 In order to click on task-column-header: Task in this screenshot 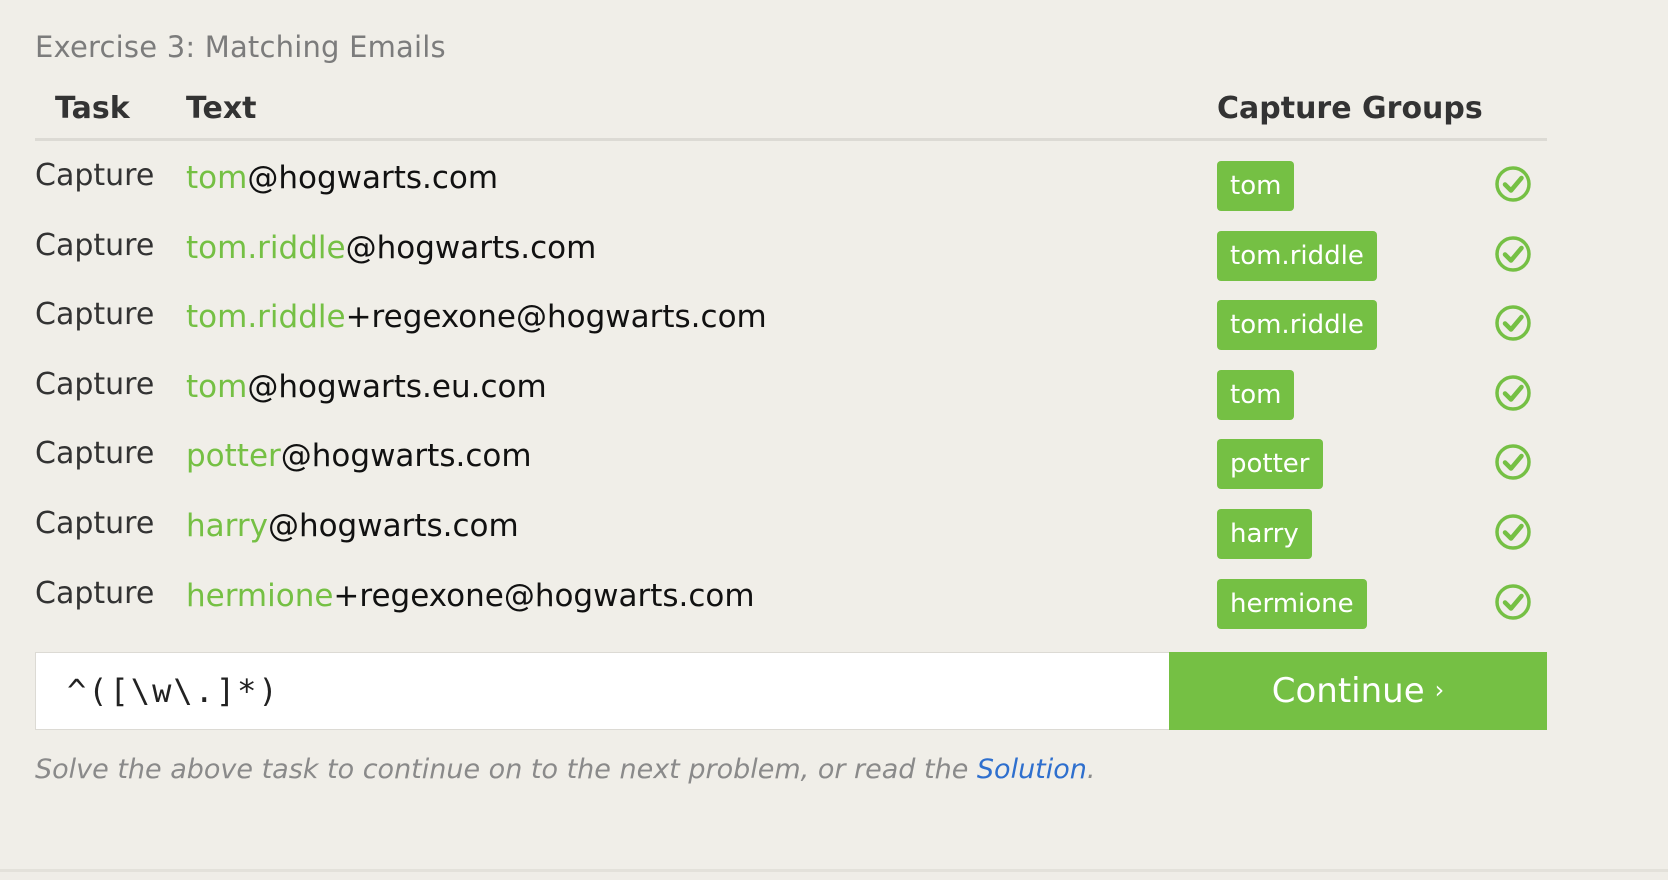, I will do `click(92, 108)`.